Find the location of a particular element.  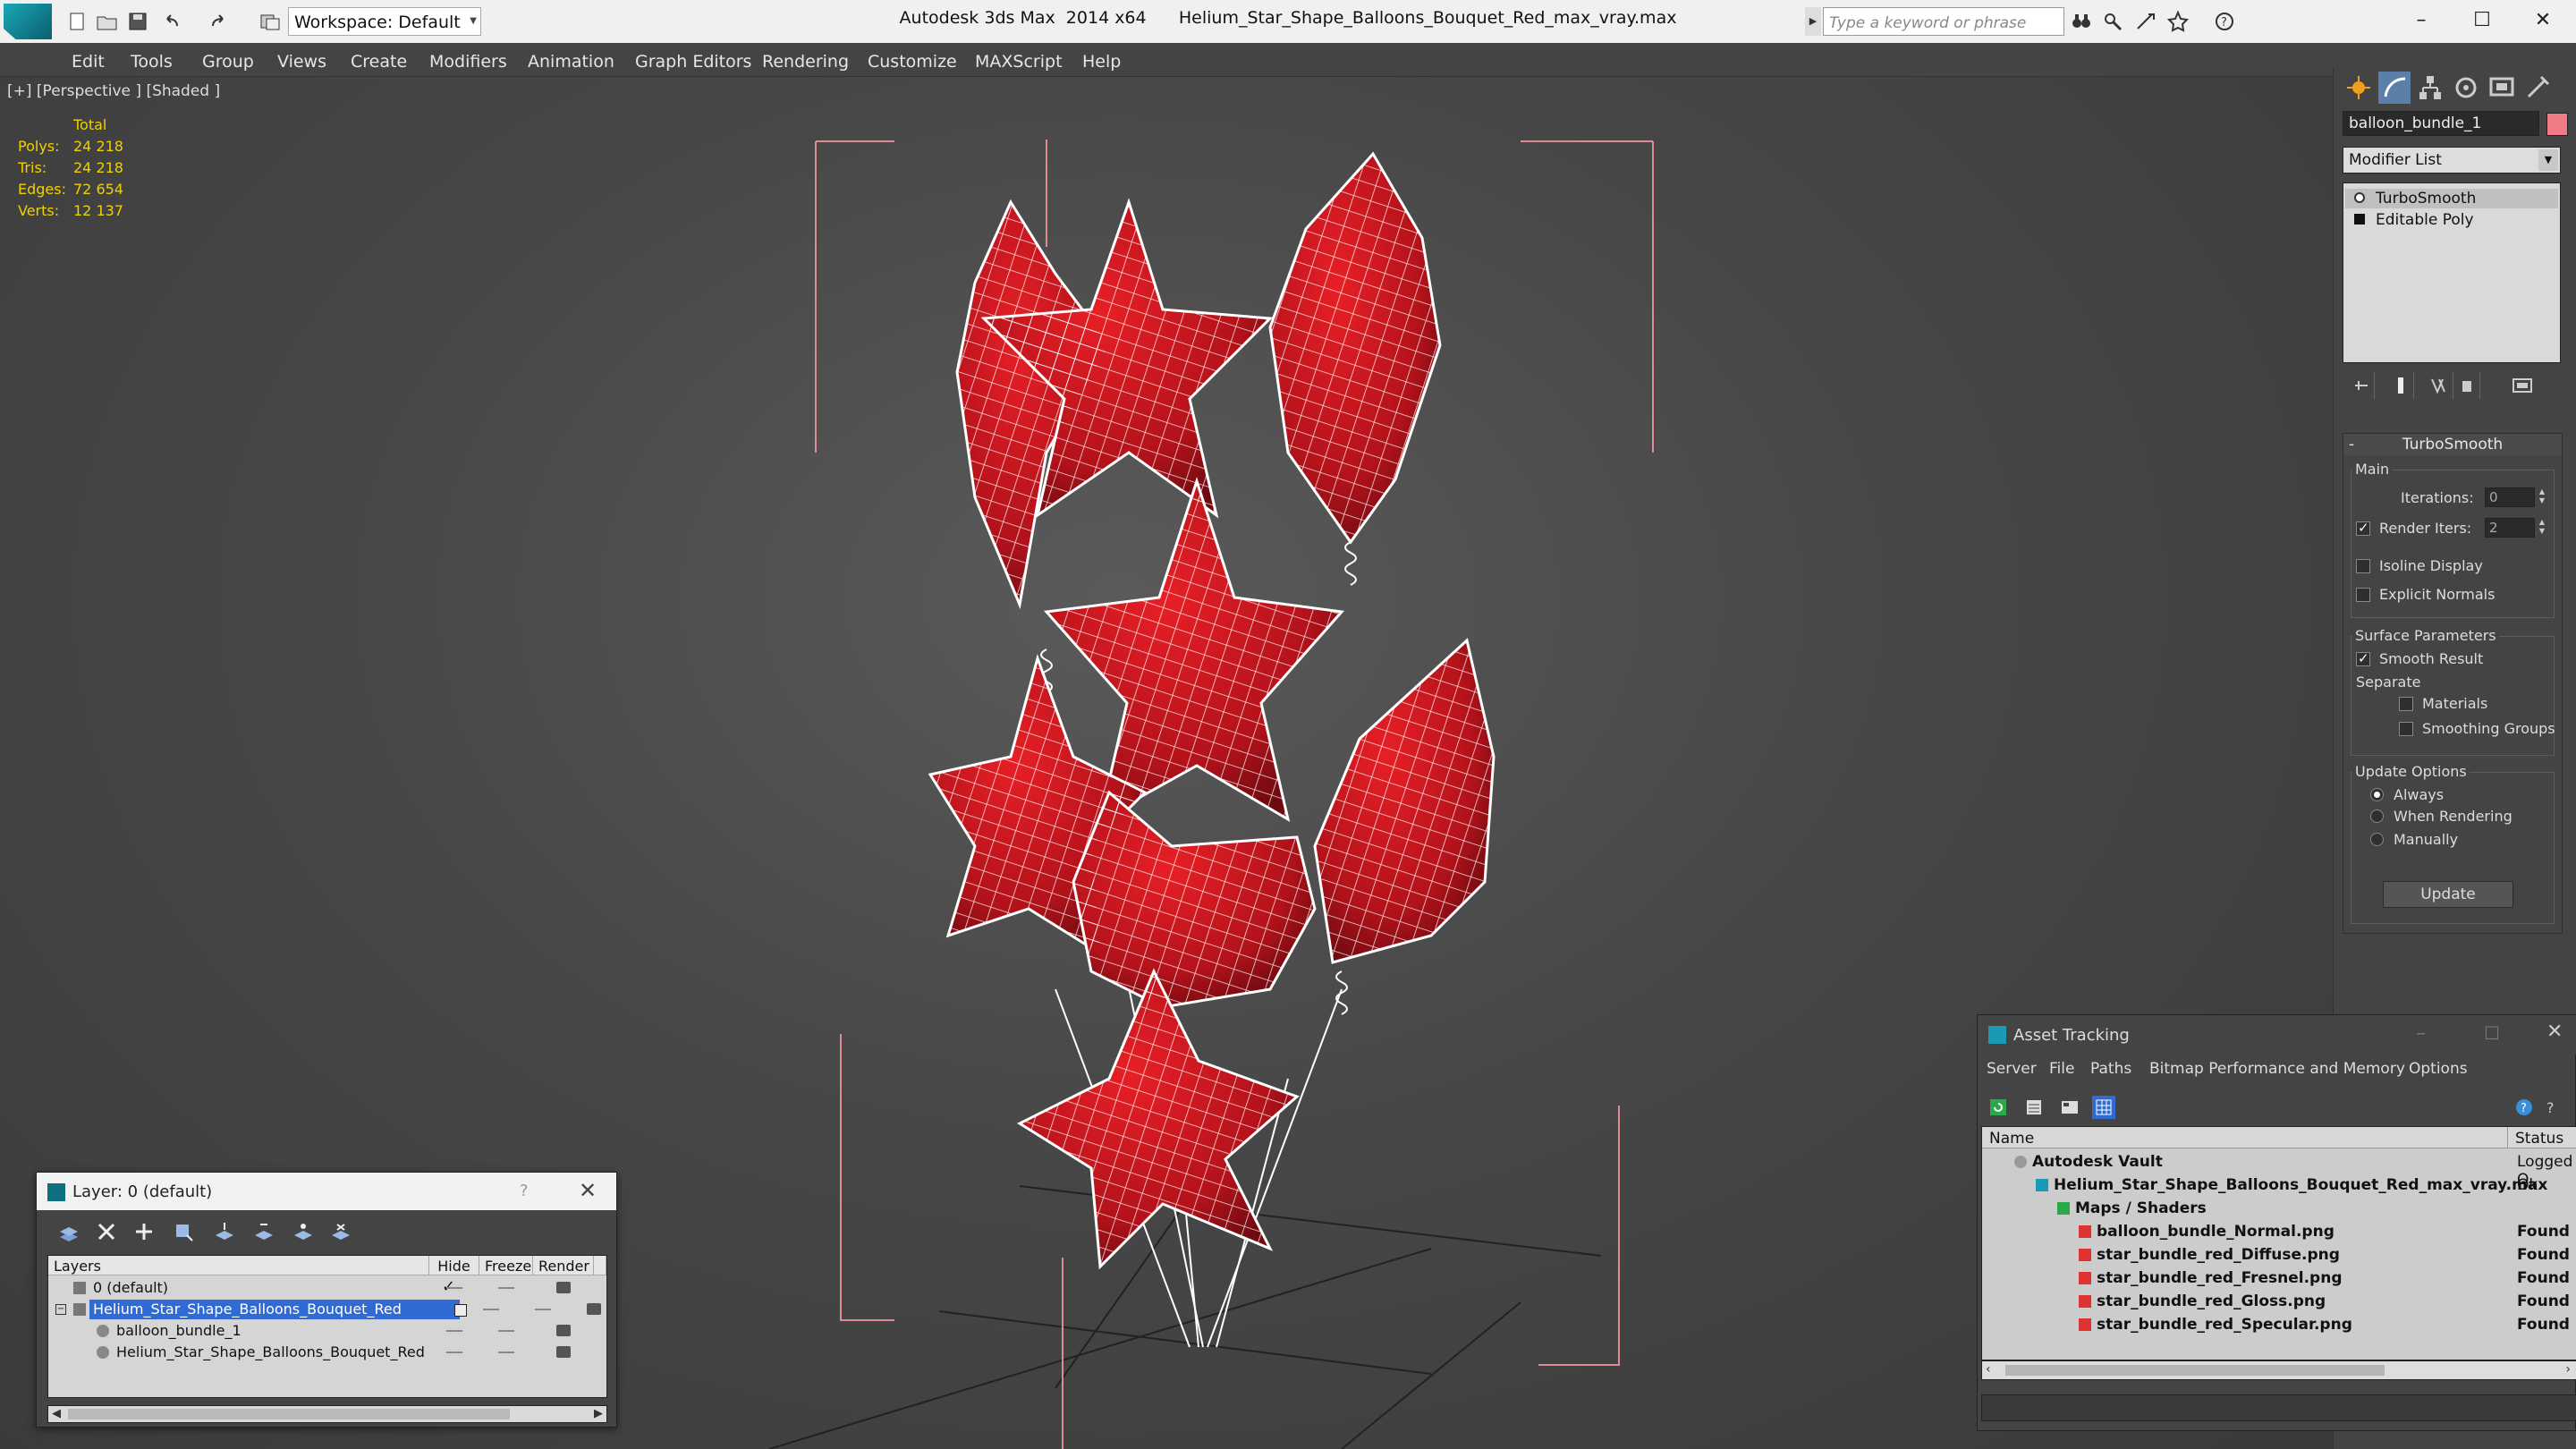

column-header-hide: Hide is located at coordinates (454, 1265).